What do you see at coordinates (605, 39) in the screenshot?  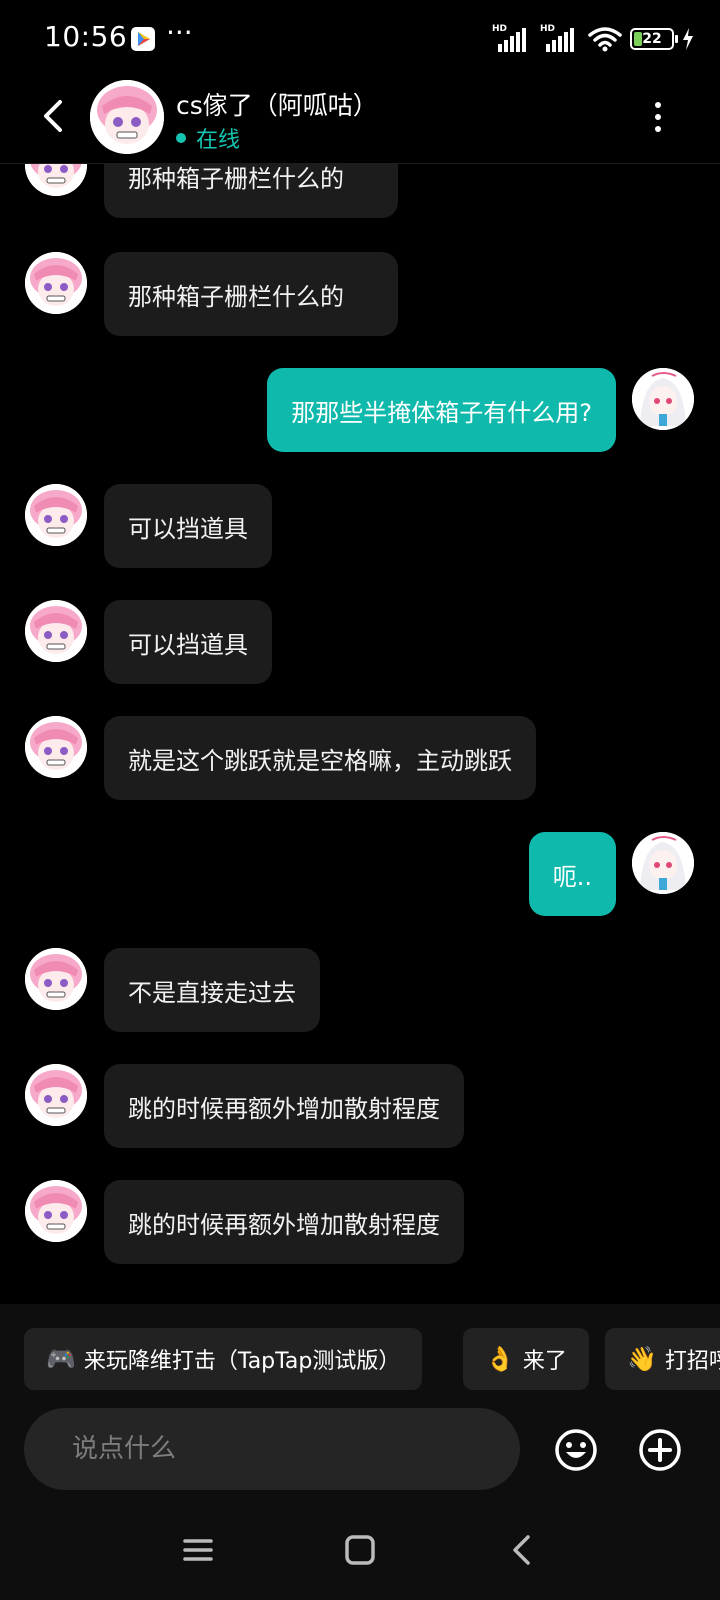 I see `wifi-icon` at bounding box center [605, 39].